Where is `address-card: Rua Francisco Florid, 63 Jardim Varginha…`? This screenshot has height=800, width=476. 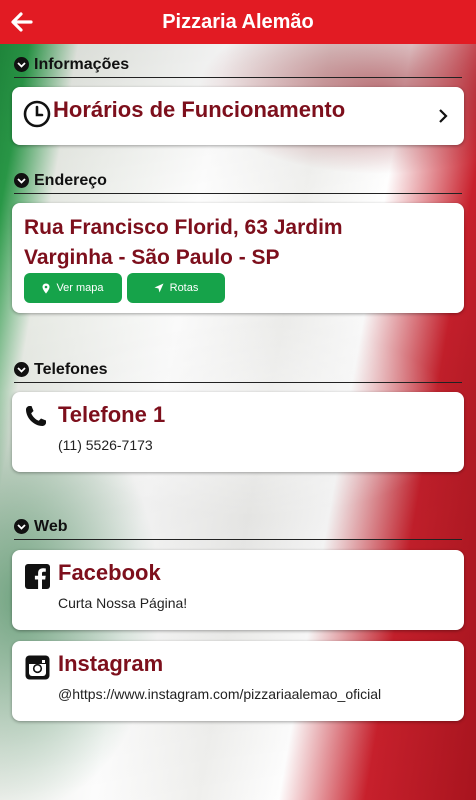 address-card: Rua Francisco Florid, 63 Jardim Varginha… is located at coordinates (238, 258).